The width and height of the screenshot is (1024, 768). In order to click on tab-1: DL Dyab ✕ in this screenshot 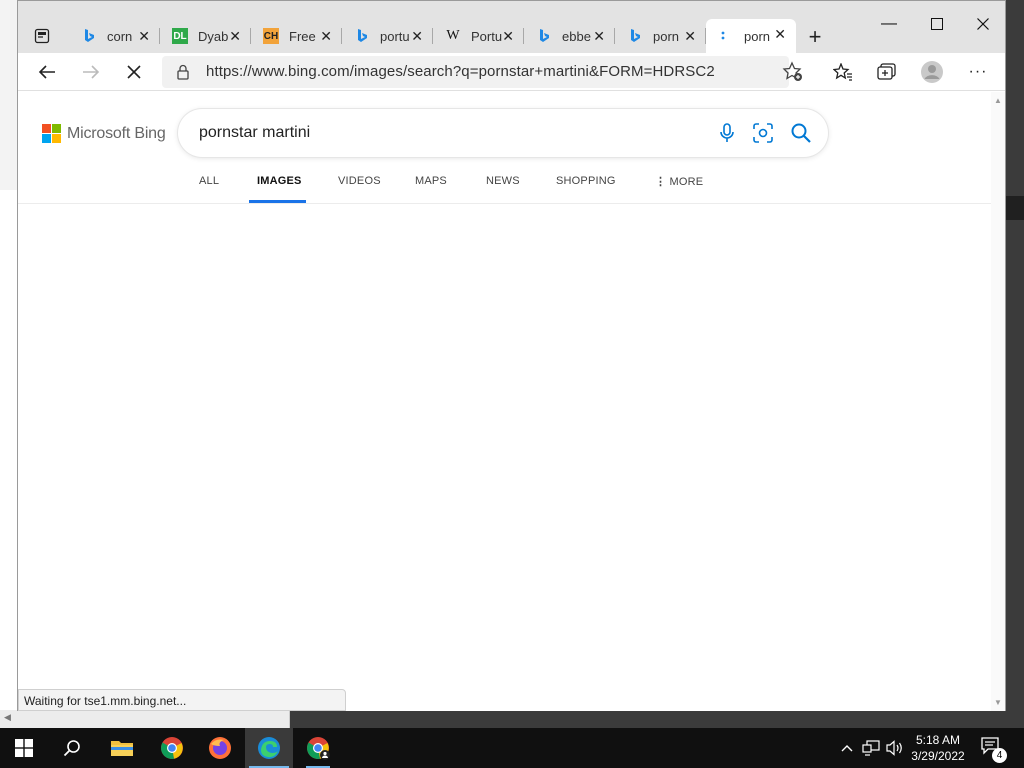, I will do `click(205, 36)`.